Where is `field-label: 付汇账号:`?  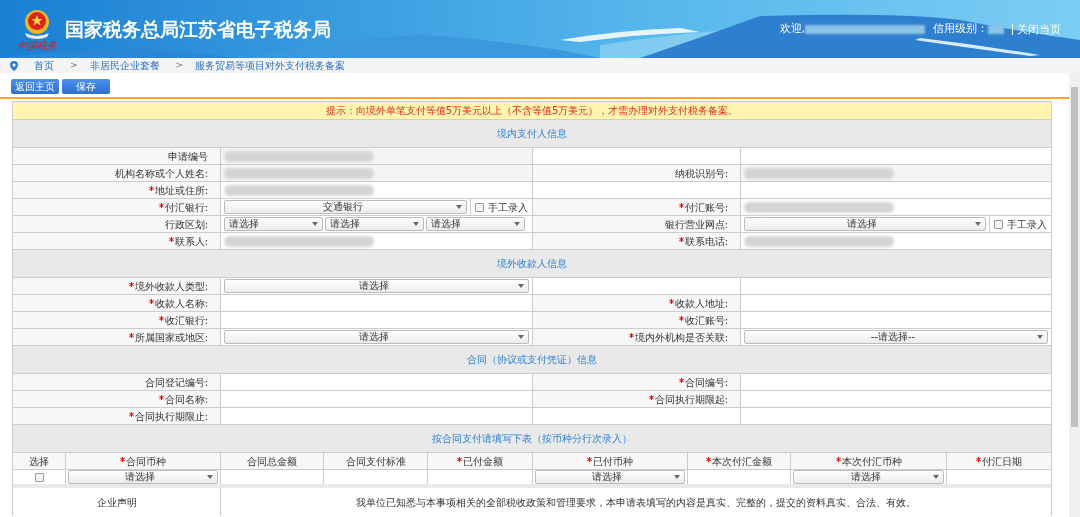
field-label: 付汇账号: is located at coordinates (706, 207).